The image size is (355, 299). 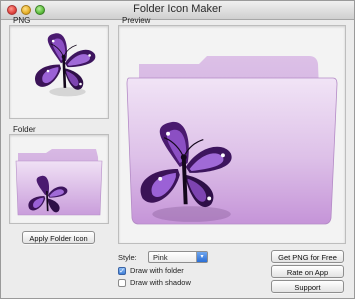 What do you see at coordinates (160, 257) in the screenshot?
I see `style-popup-value: Pink` at bounding box center [160, 257].